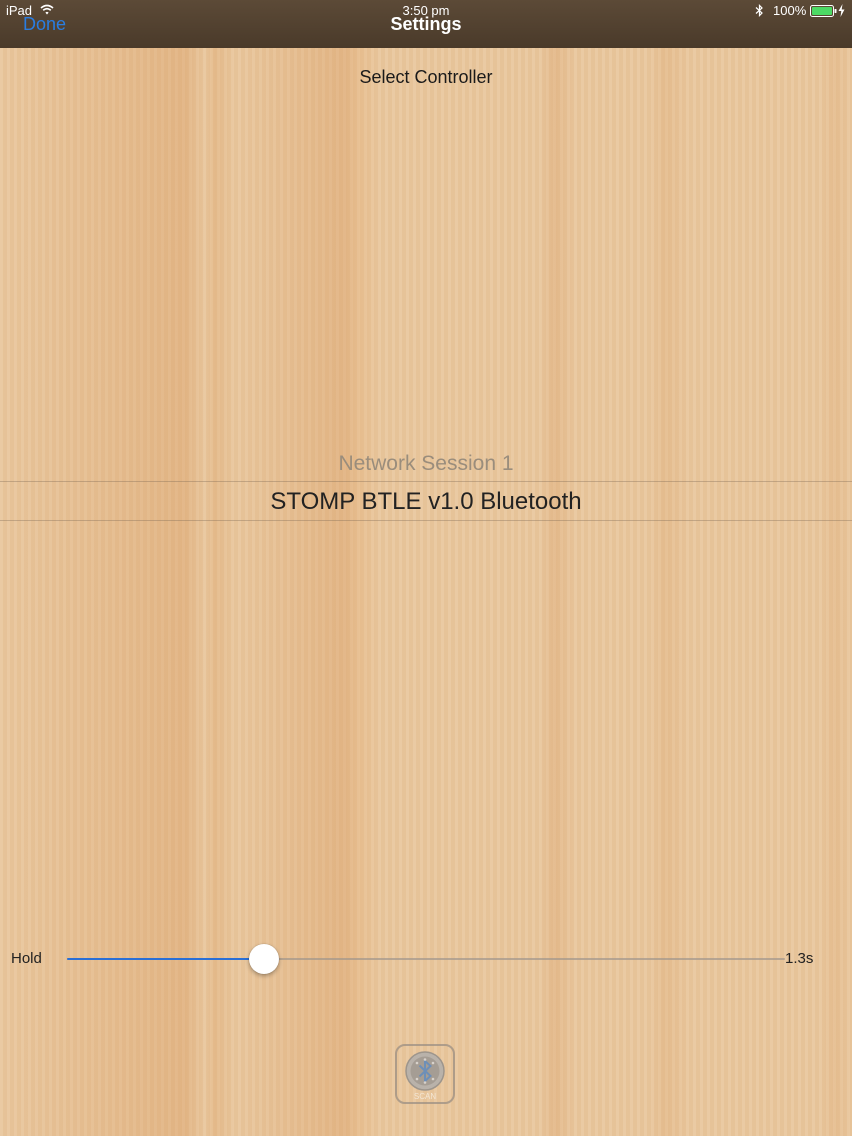 The image size is (852, 1136). What do you see at coordinates (426, 481) in the screenshot?
I see `picker-divider-top` at bounding box center [426, 481].